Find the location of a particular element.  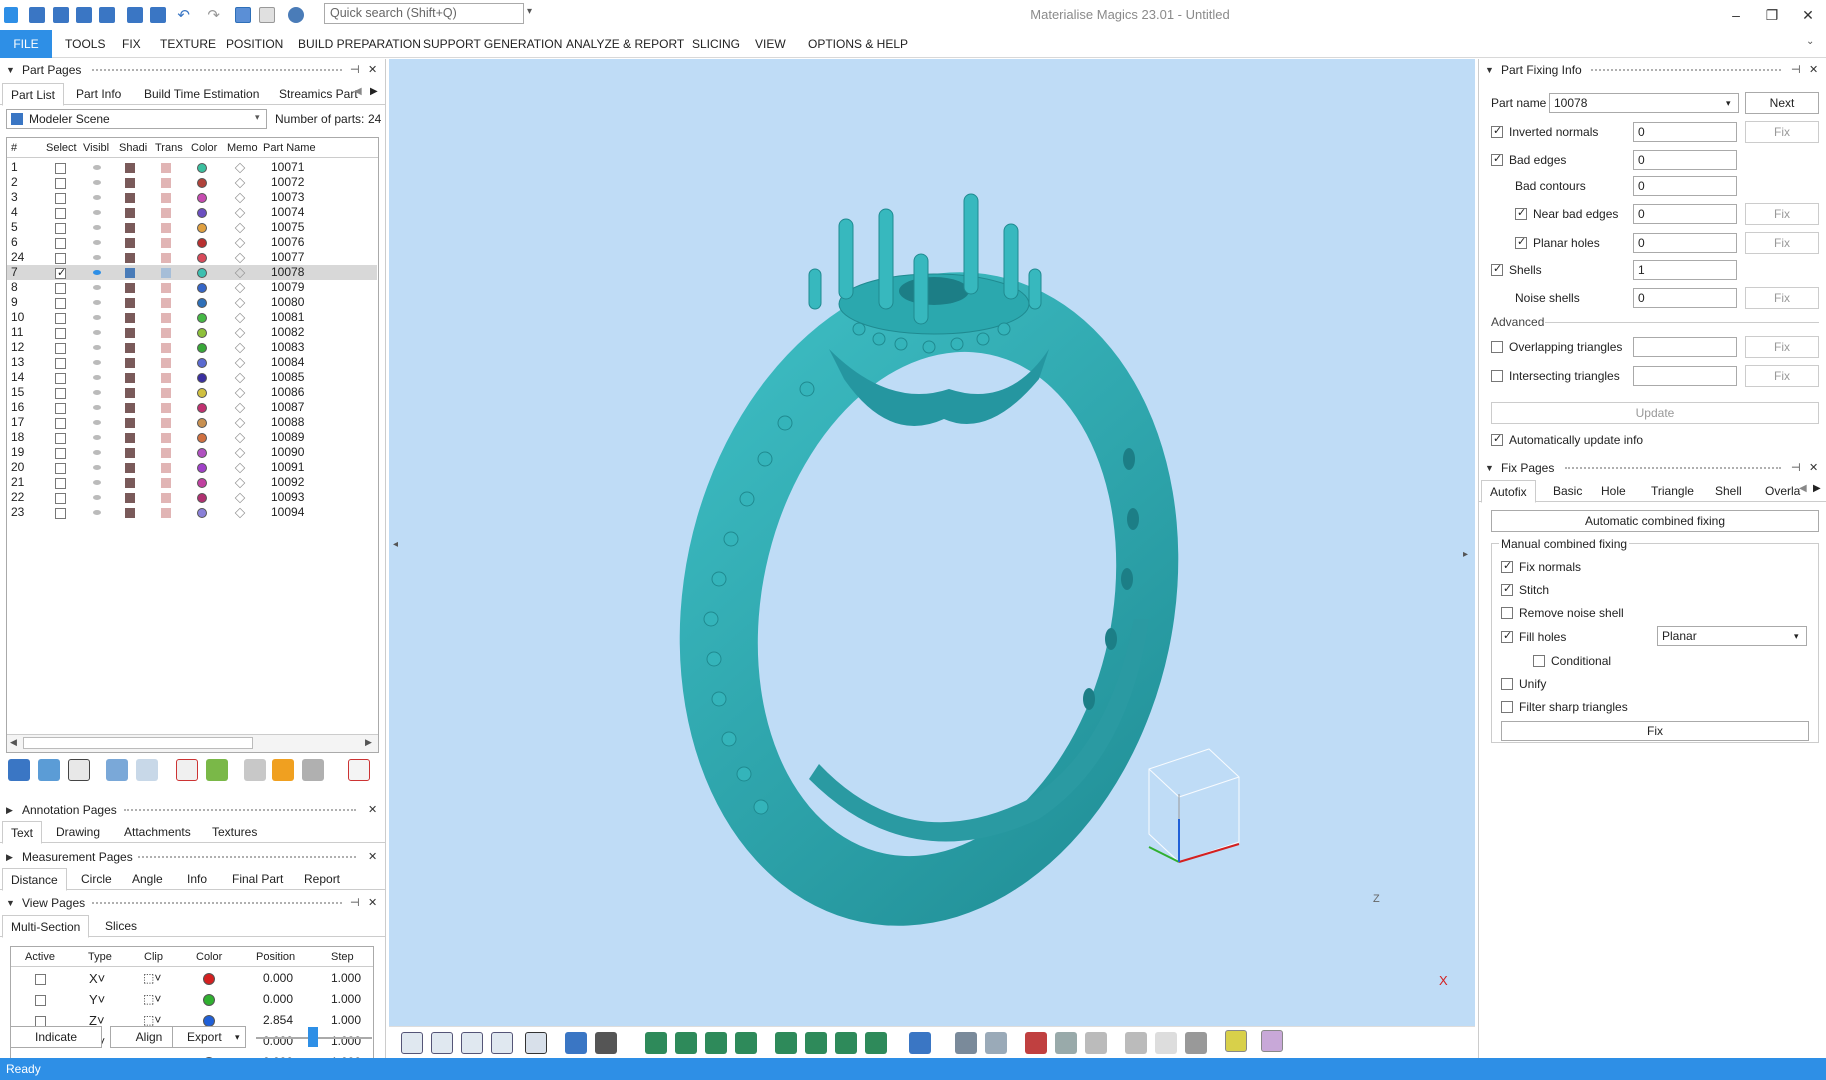

unify-checkbox is located at coordinates (1507, 683).